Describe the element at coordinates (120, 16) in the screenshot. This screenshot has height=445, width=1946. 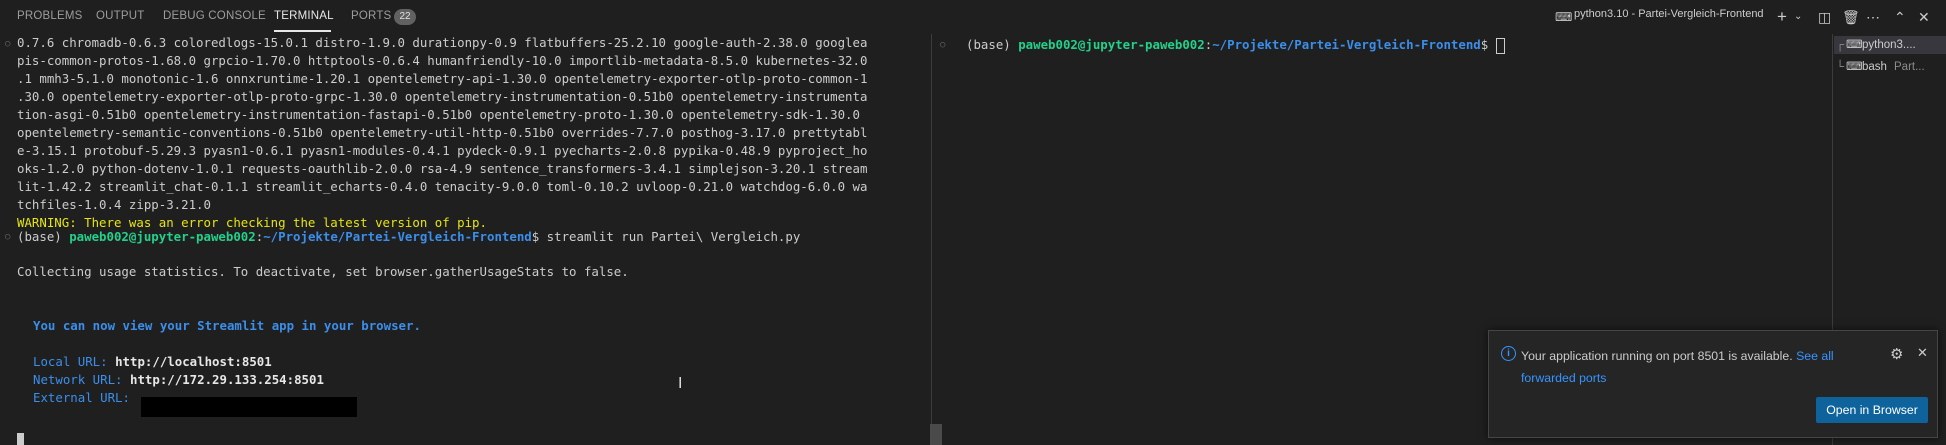
I see `tab-output: OUTPUT` at that location.